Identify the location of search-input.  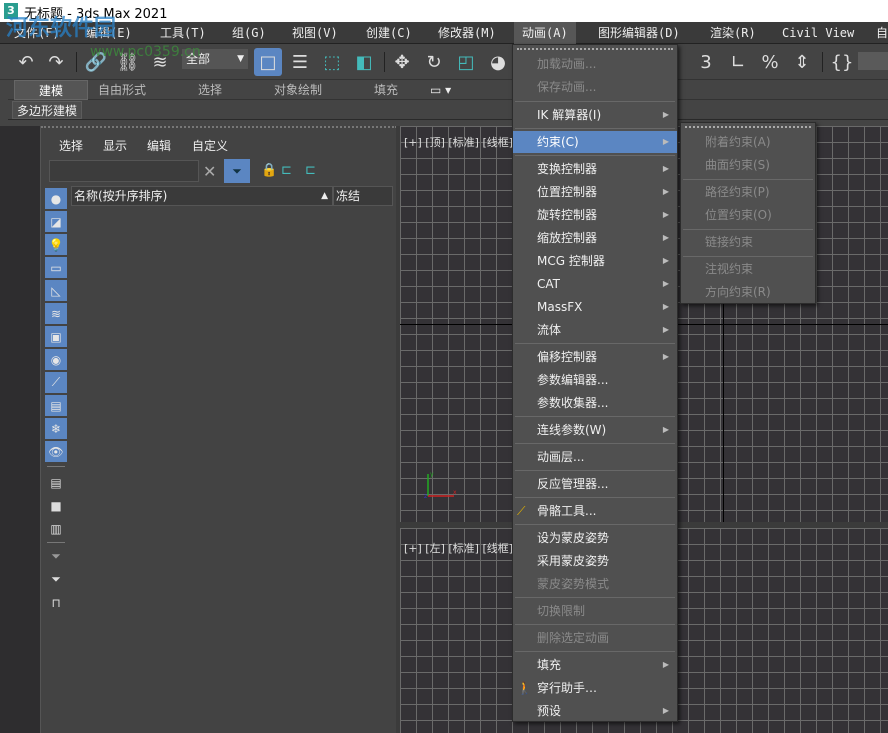
(124, 171).